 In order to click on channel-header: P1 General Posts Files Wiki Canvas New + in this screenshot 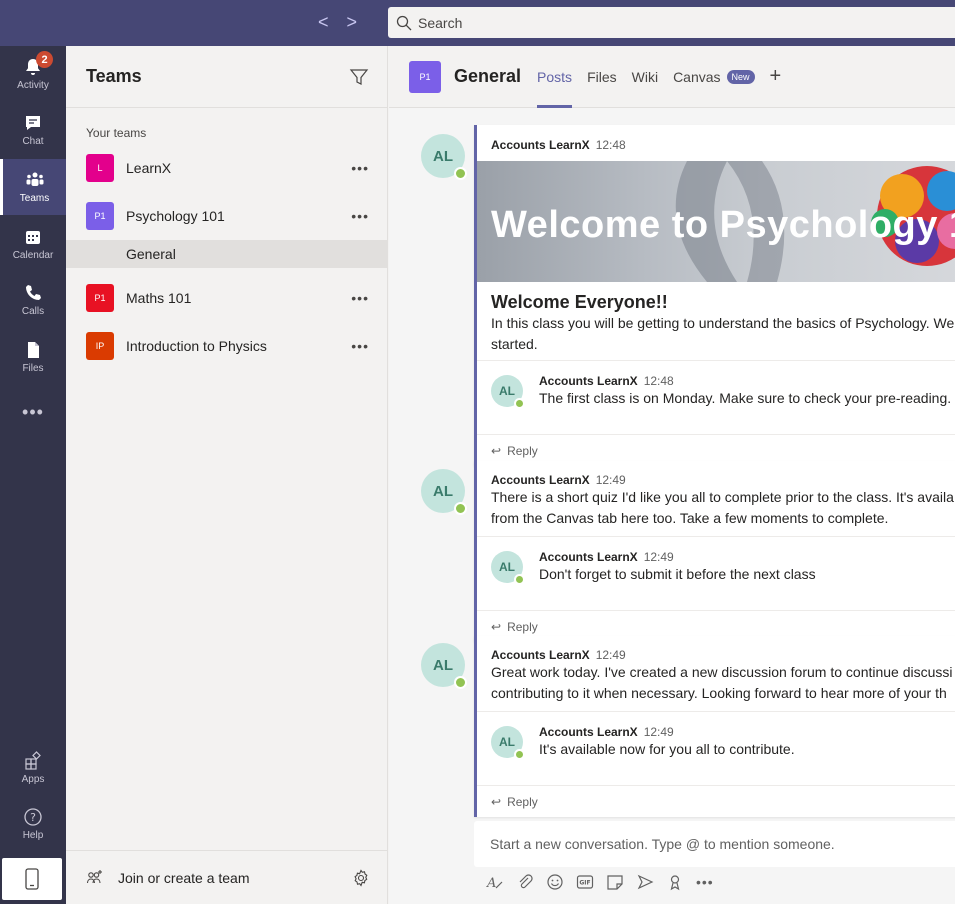, I will do `click(672, 77)`.